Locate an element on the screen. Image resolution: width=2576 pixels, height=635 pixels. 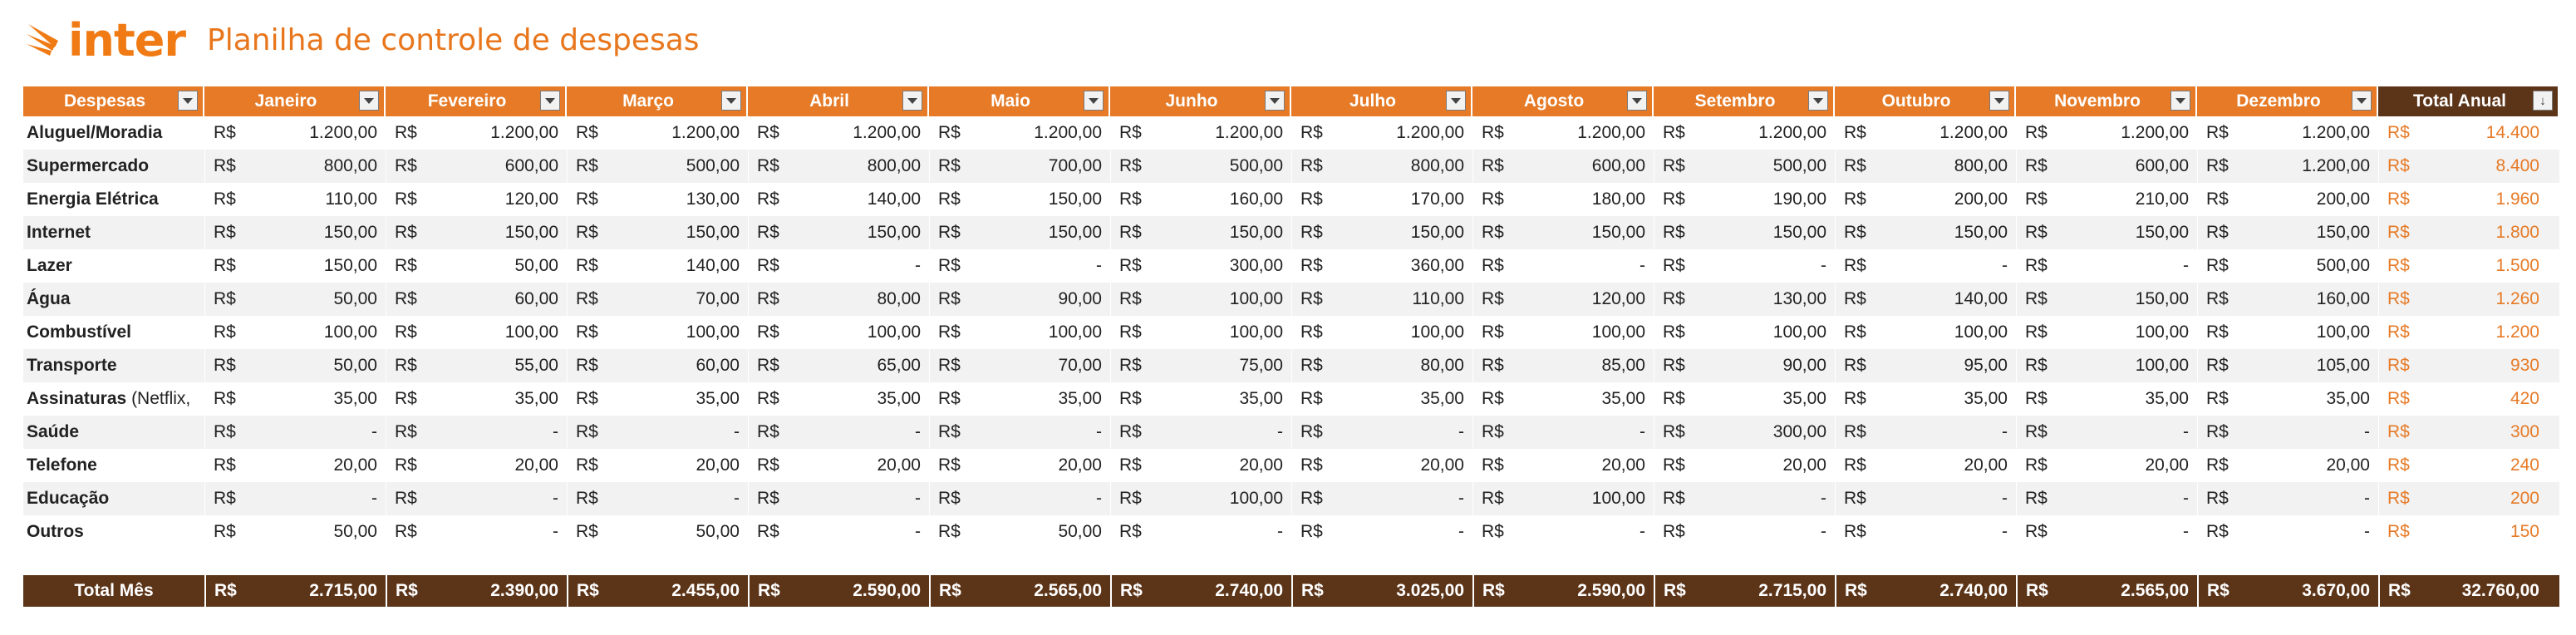
expense-value-cell: 500,00 is located at coordinates (683, 166).